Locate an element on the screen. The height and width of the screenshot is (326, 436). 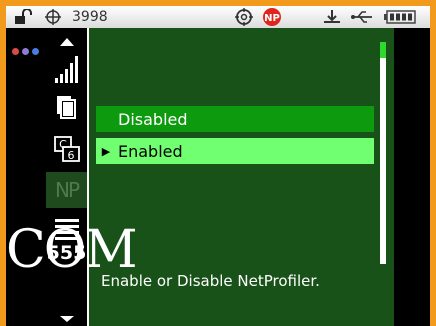
sidebar is located at coordinates (26, 177).